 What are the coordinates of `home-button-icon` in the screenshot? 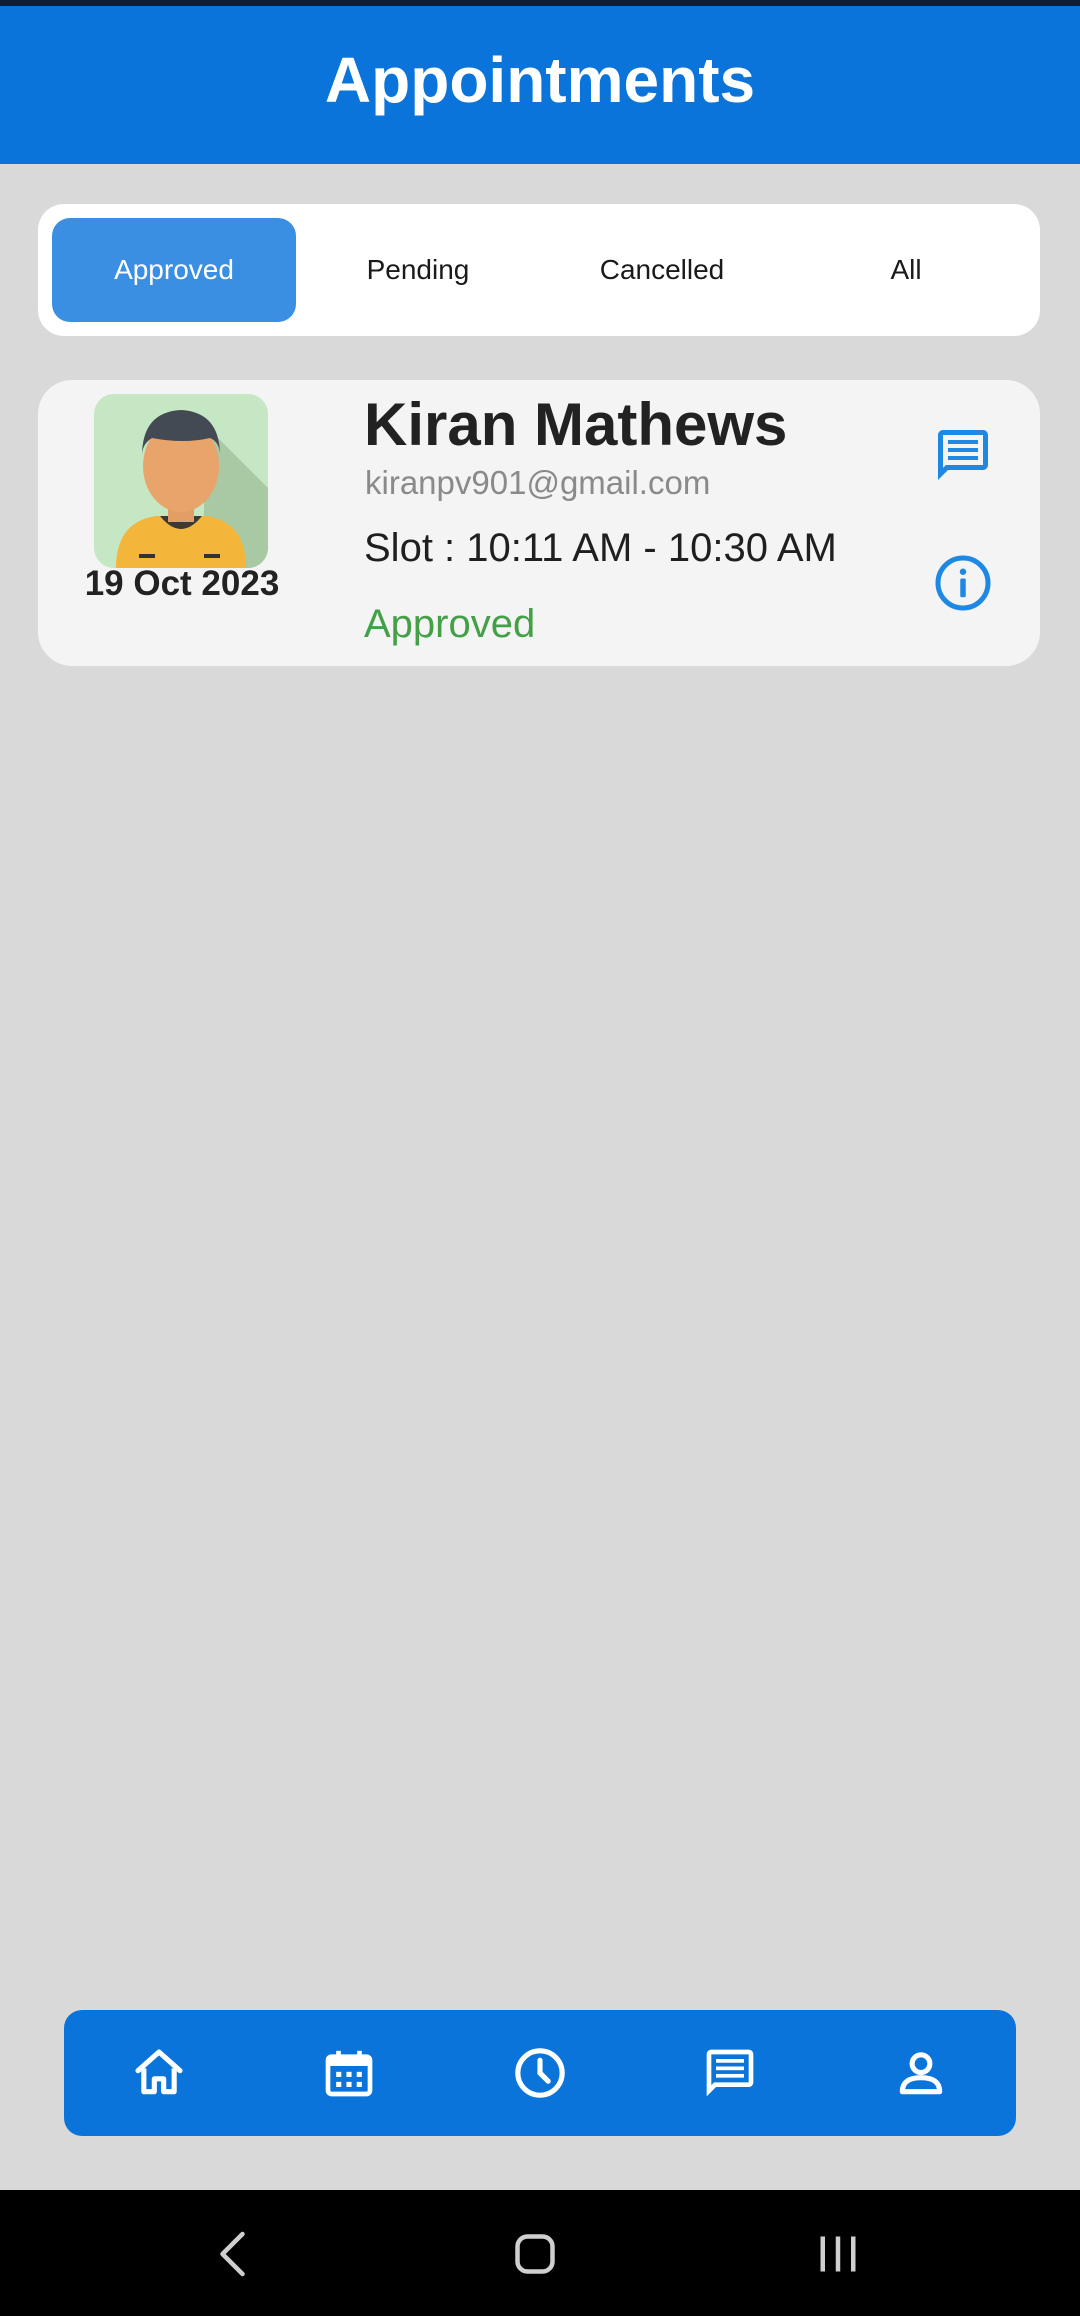 It's located at (535, 2254).